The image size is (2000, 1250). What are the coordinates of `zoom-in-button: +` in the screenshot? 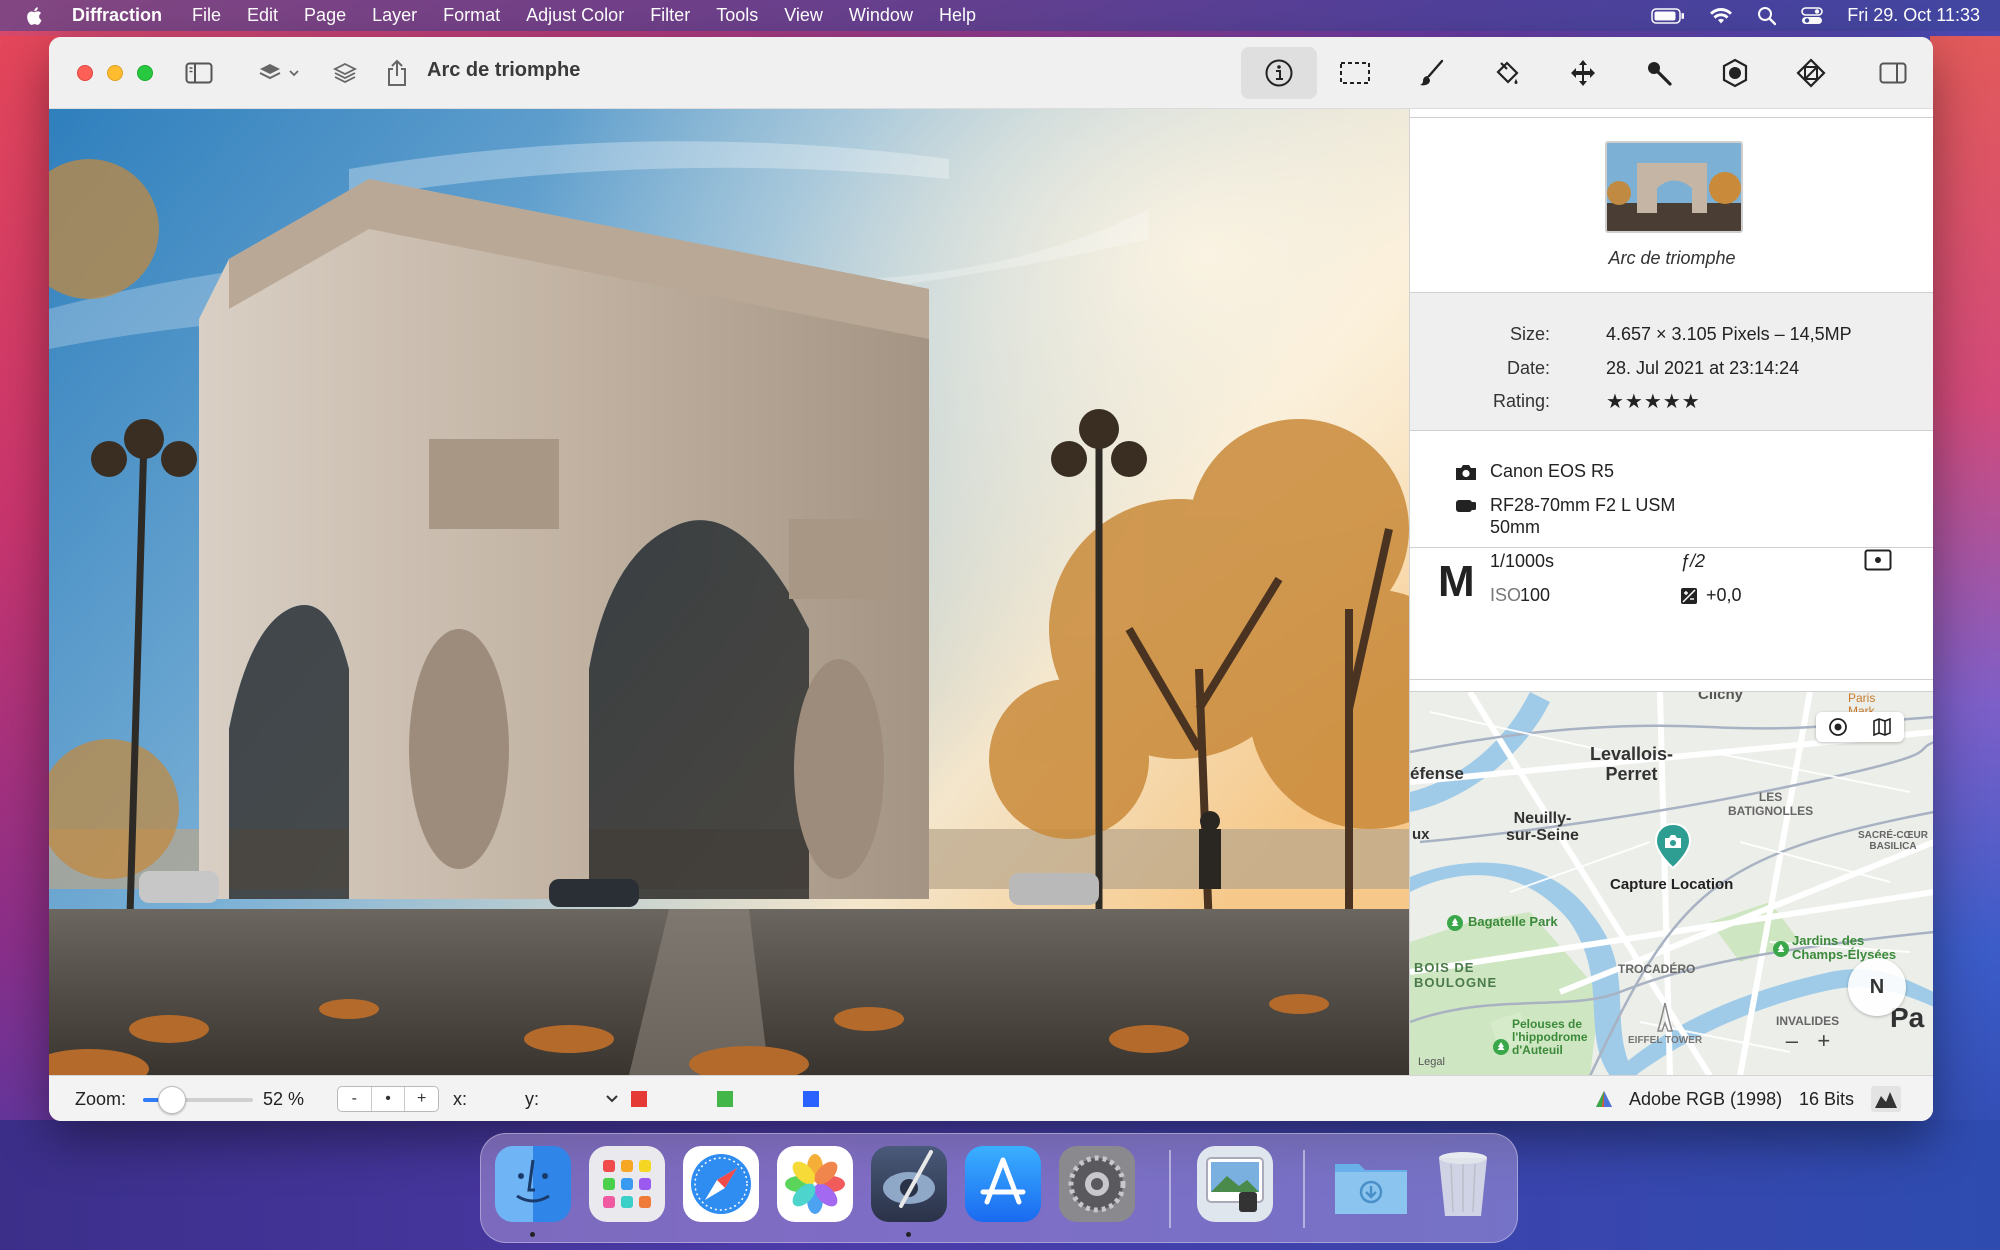 It's located at (421, 1099).